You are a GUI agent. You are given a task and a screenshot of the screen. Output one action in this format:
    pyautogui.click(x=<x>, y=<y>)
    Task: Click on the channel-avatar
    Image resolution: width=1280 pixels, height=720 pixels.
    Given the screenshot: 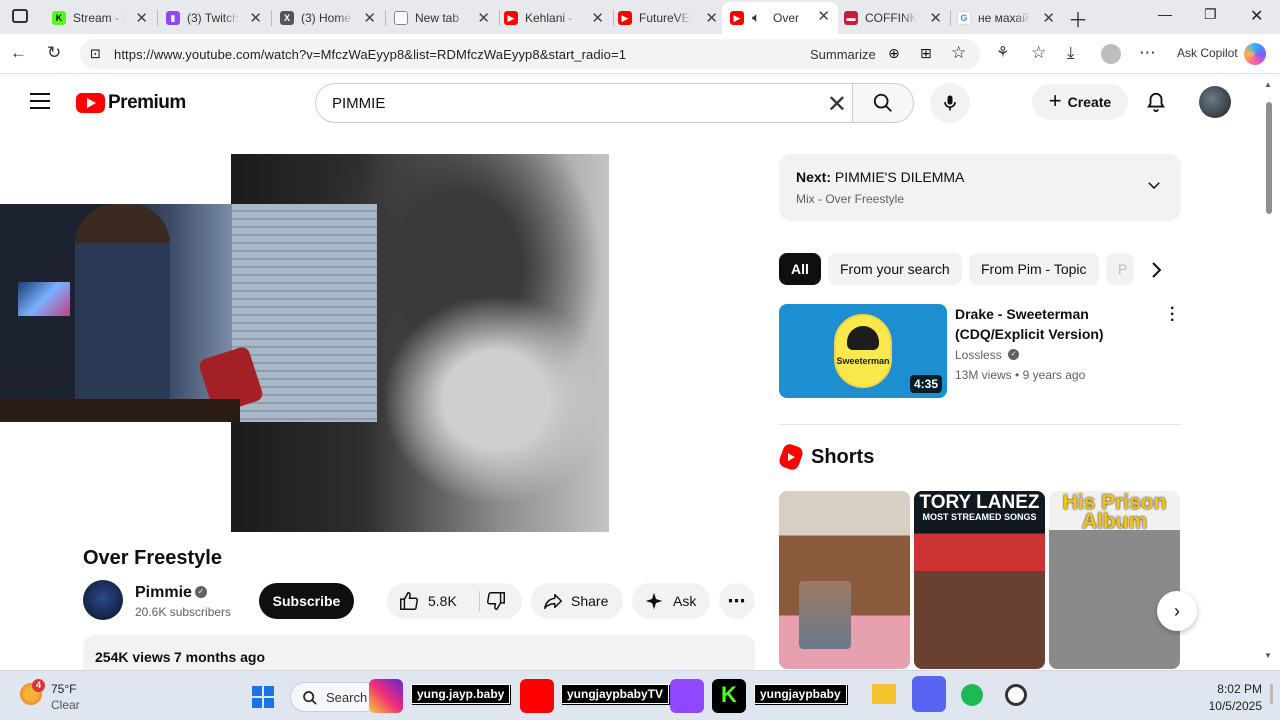 What is the action you would take?
    pyautogui.click(x=103, y=600)
    